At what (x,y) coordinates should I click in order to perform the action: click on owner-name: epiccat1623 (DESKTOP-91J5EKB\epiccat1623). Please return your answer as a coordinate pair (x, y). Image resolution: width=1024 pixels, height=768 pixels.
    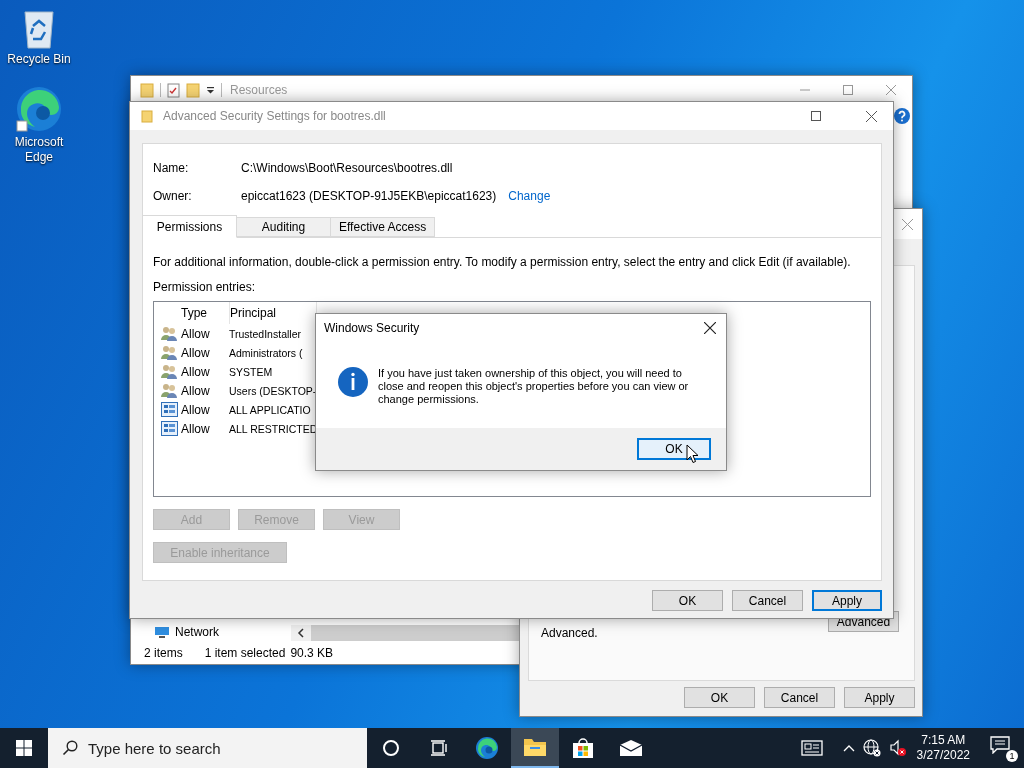
    Looking at the image, I should click on (369, 196).